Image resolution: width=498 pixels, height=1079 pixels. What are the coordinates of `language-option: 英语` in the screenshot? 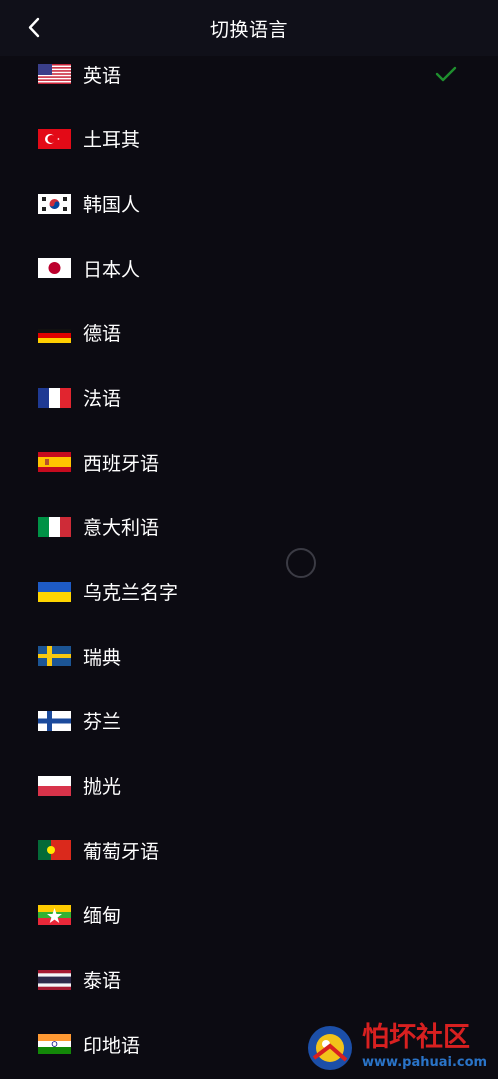 It's located at (249, 74).